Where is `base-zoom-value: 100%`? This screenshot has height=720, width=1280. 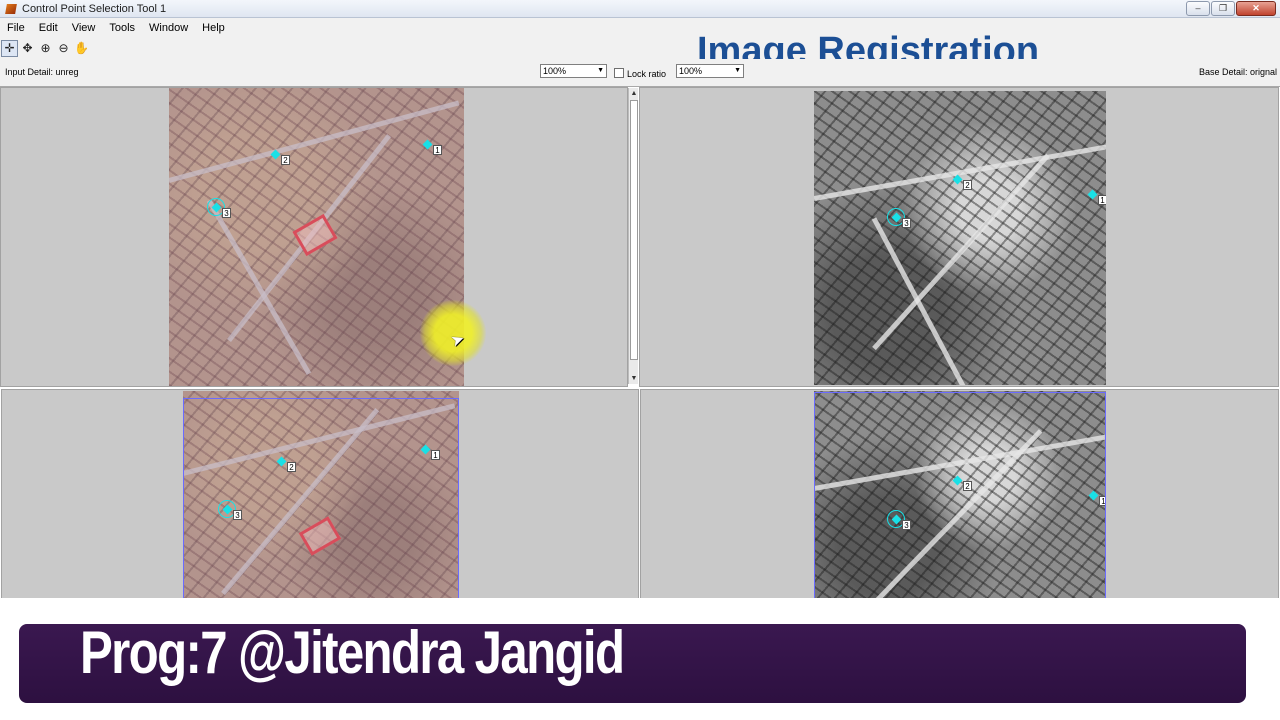
base-zoom-value: 100% is located at coordinates (691, 71).